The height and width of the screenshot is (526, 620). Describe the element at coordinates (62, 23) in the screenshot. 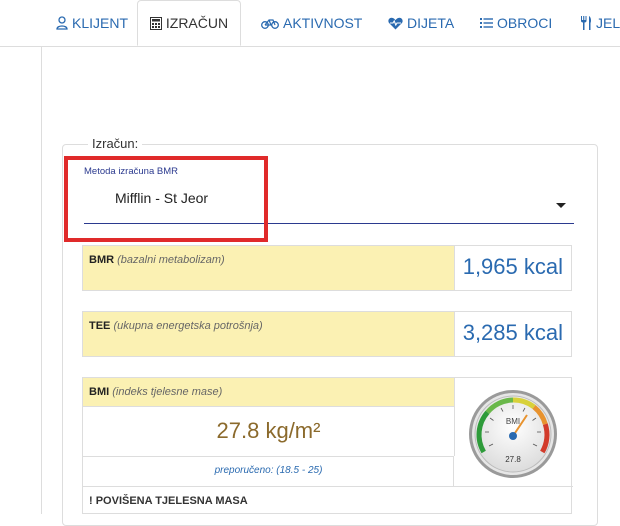

I see `user-icon` at that location.